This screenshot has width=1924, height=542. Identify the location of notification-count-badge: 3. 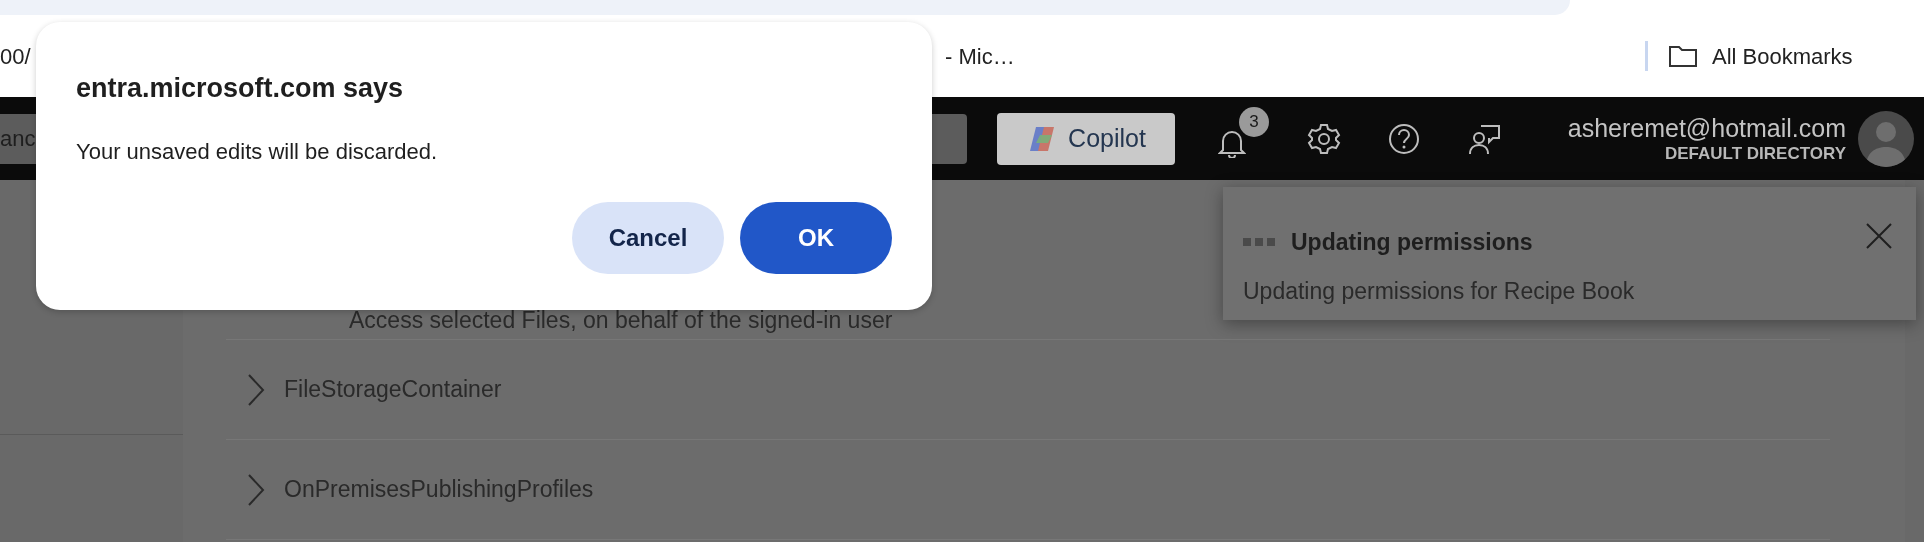
(1254, 121).